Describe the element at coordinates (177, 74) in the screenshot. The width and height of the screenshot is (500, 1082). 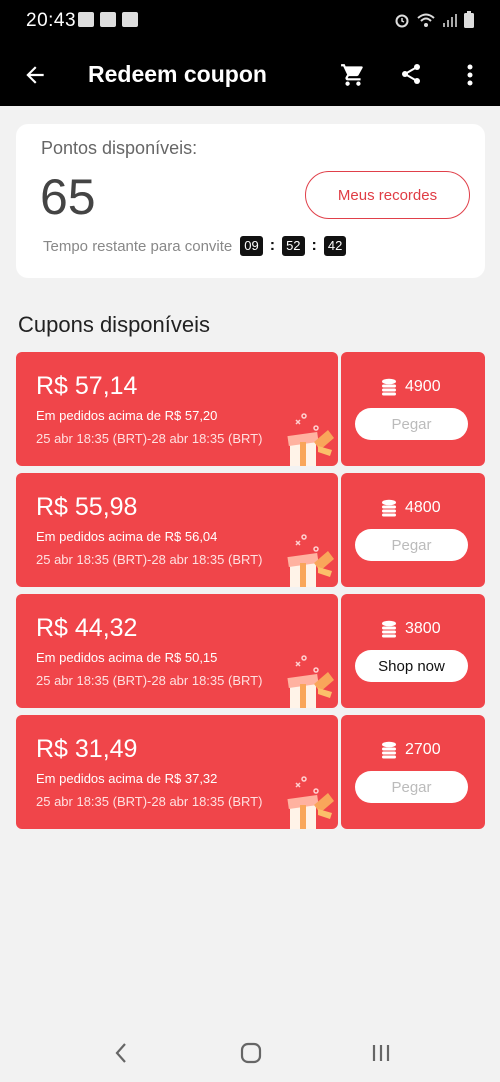
I see `page-title: Redeem coupon` at that location.